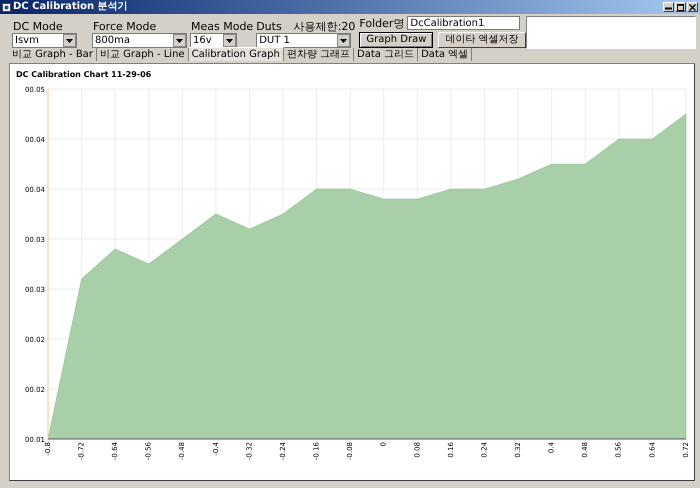 The height and width of the screenshot is (488, 700). Describe the element at coordinates (325, 26) in the screenshot. I see `usage-limit-label: 사용제한:20` at that location.